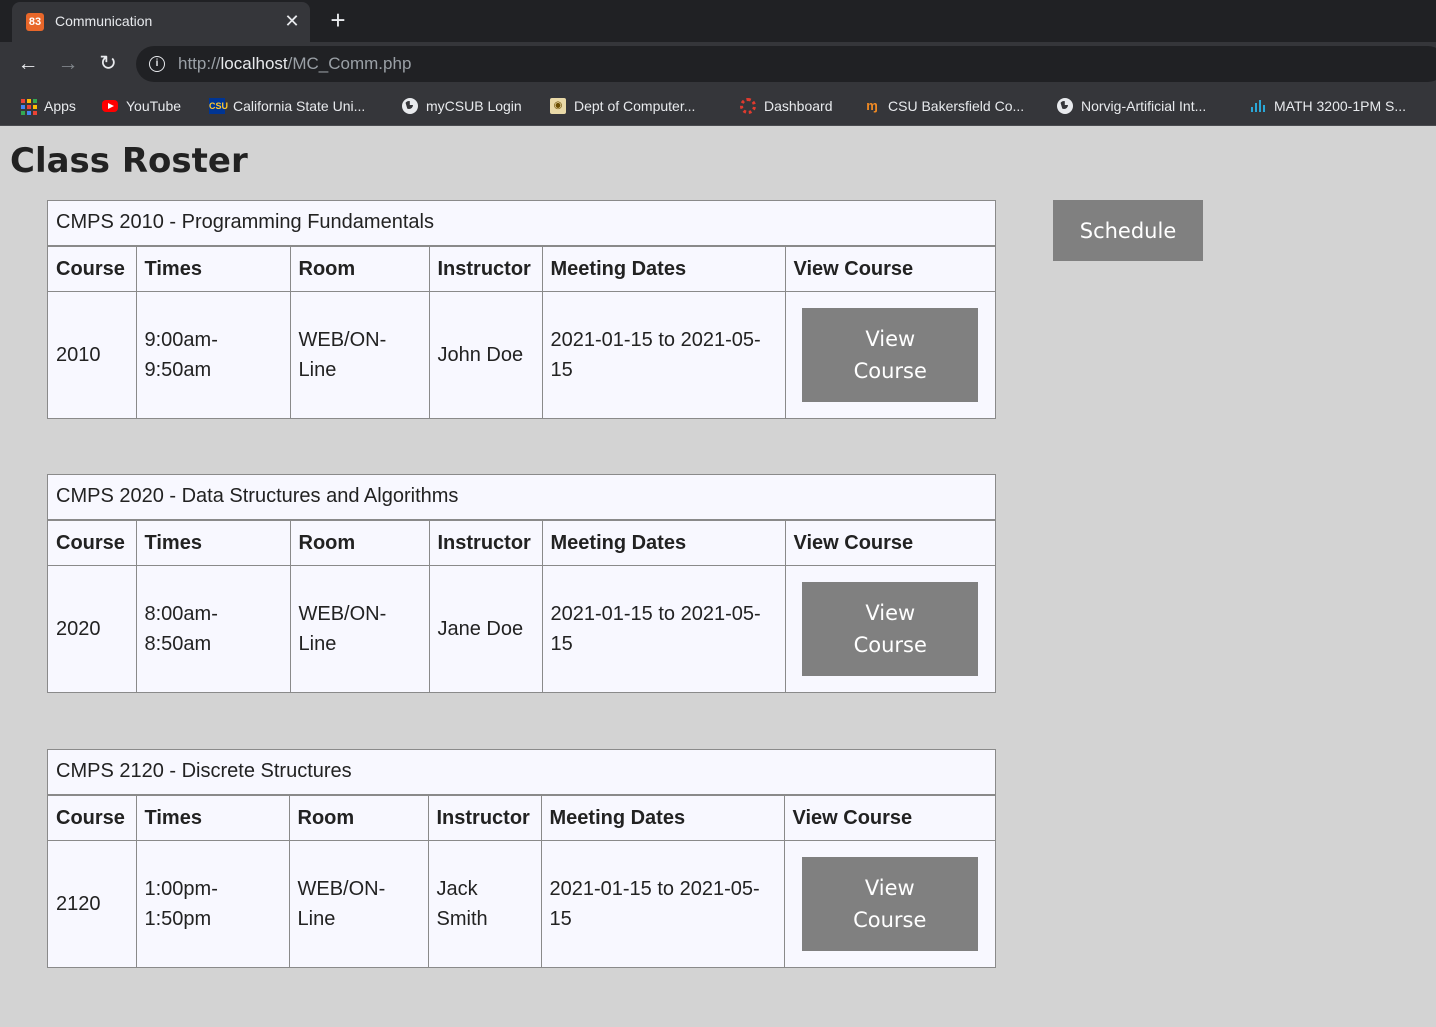 Image resolution: width=1436 pixels, height=1027 pixels. Describe the element at coordinates (213, 355) in the screenshot. I see `cell-times: 9:00am-9:50am` at that location.